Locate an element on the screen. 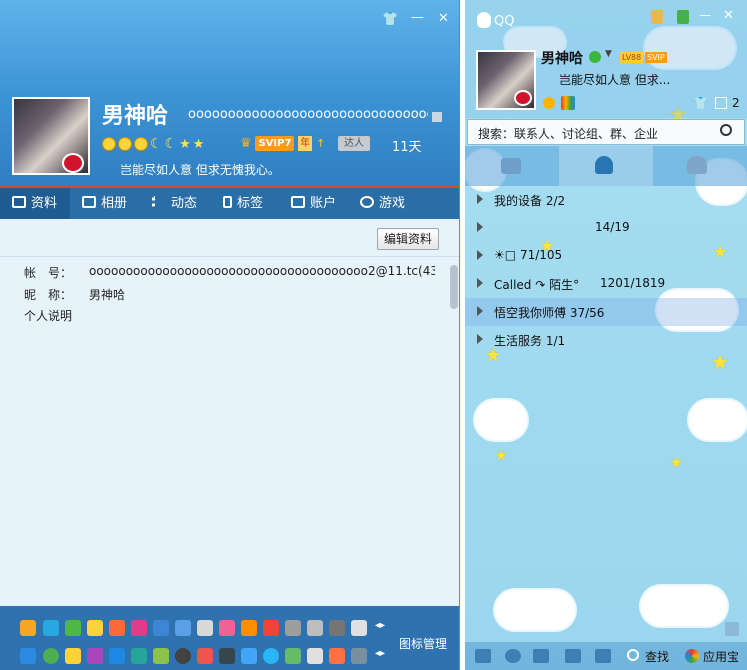  qq-logo: QQ is located at coordinates (495, 20).